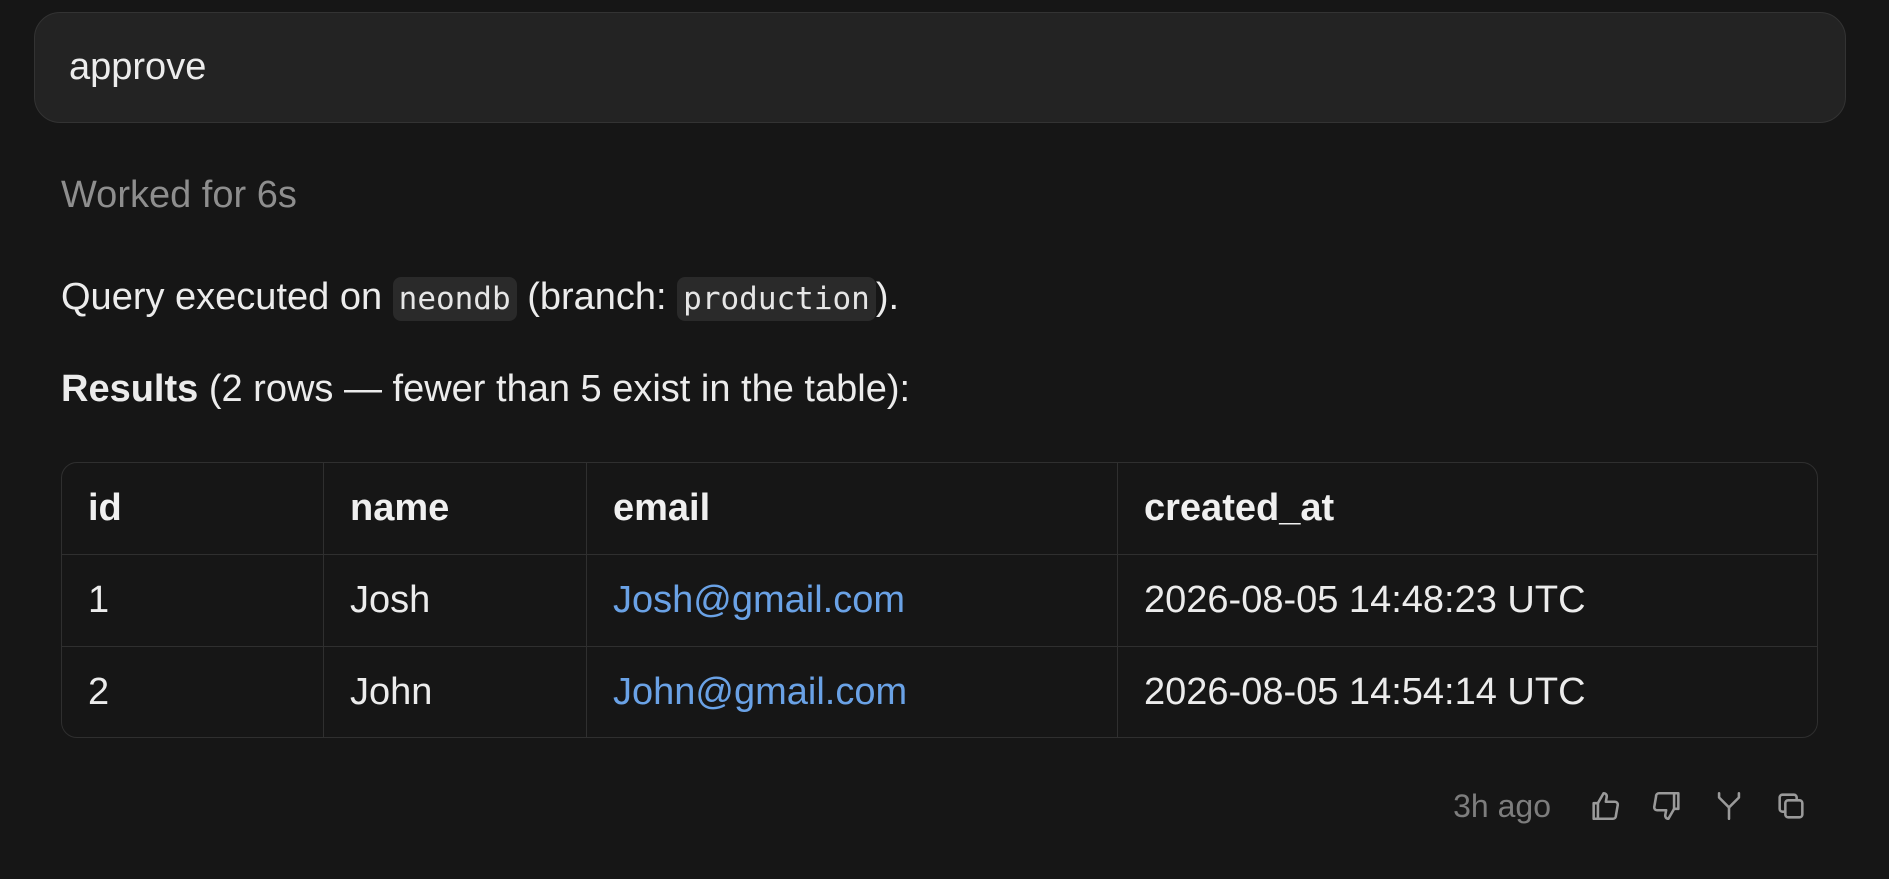 The height and width of the screenshot is (879, 1889). Describe the element at coordinates (130, 389) in the screenshot. I see `results-label: Results` at that location.